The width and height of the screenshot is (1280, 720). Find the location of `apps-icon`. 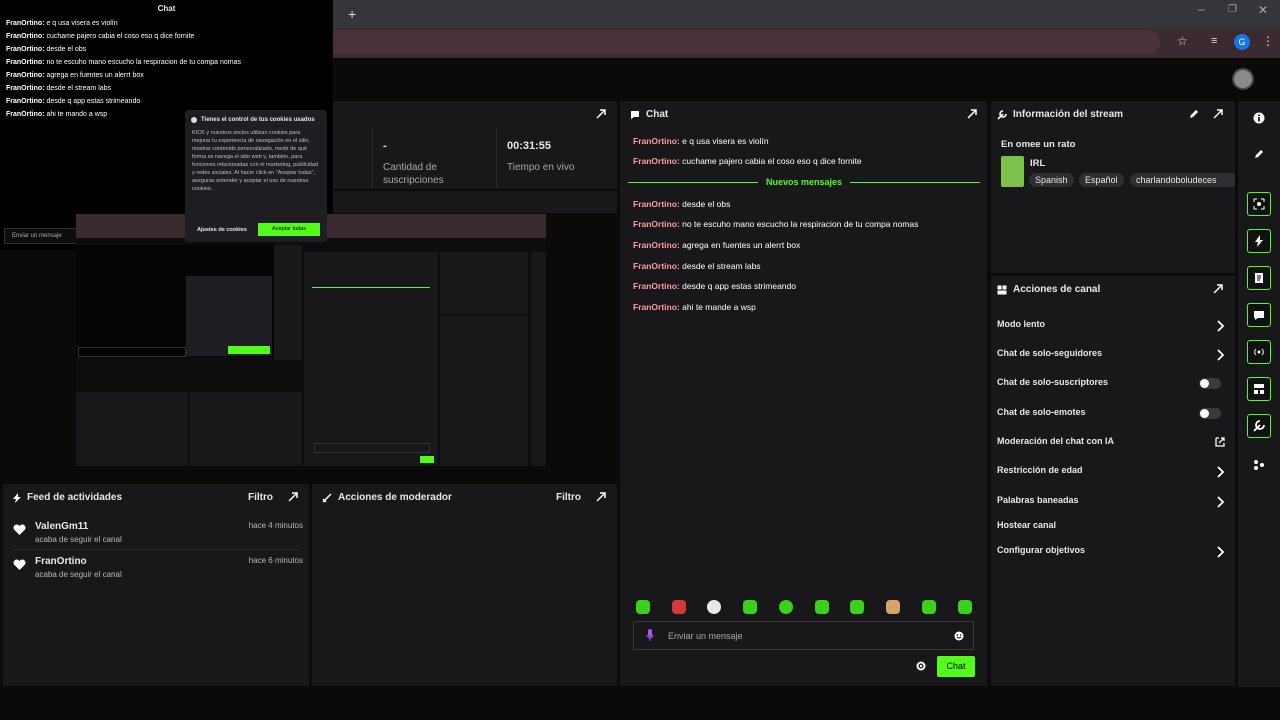

apps-icon is located at coordinates (1259, 465).